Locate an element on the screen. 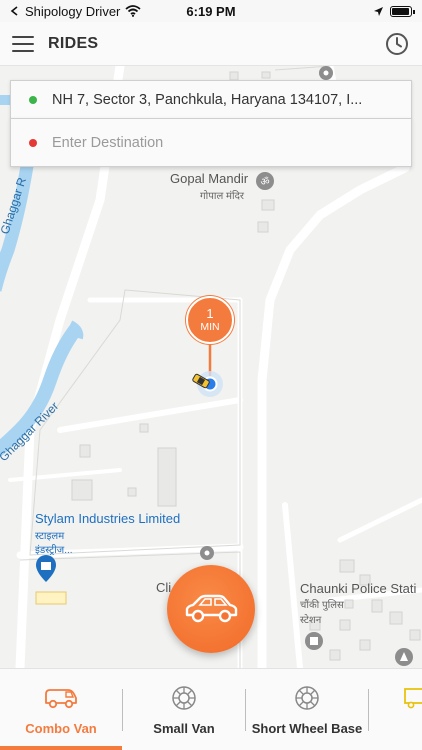 This screenshot has height=750, width=422. map-label-chaunki-police: Chaunki Police Stati is located at coordinates (358, 588).